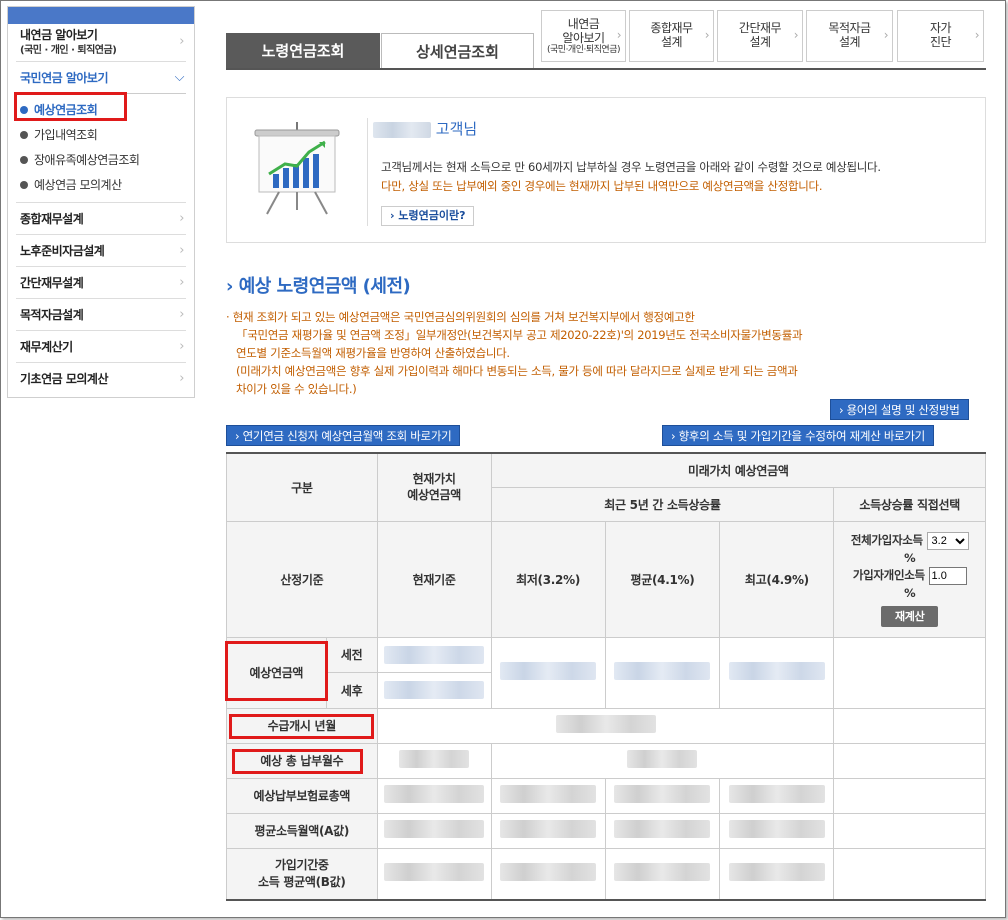  What do you see at coordinates (101, 219) in the screenshot?
I see `sidebar-item-comprehensive-plan: 종합재무설계 ›` at bounding box center [101, 219].